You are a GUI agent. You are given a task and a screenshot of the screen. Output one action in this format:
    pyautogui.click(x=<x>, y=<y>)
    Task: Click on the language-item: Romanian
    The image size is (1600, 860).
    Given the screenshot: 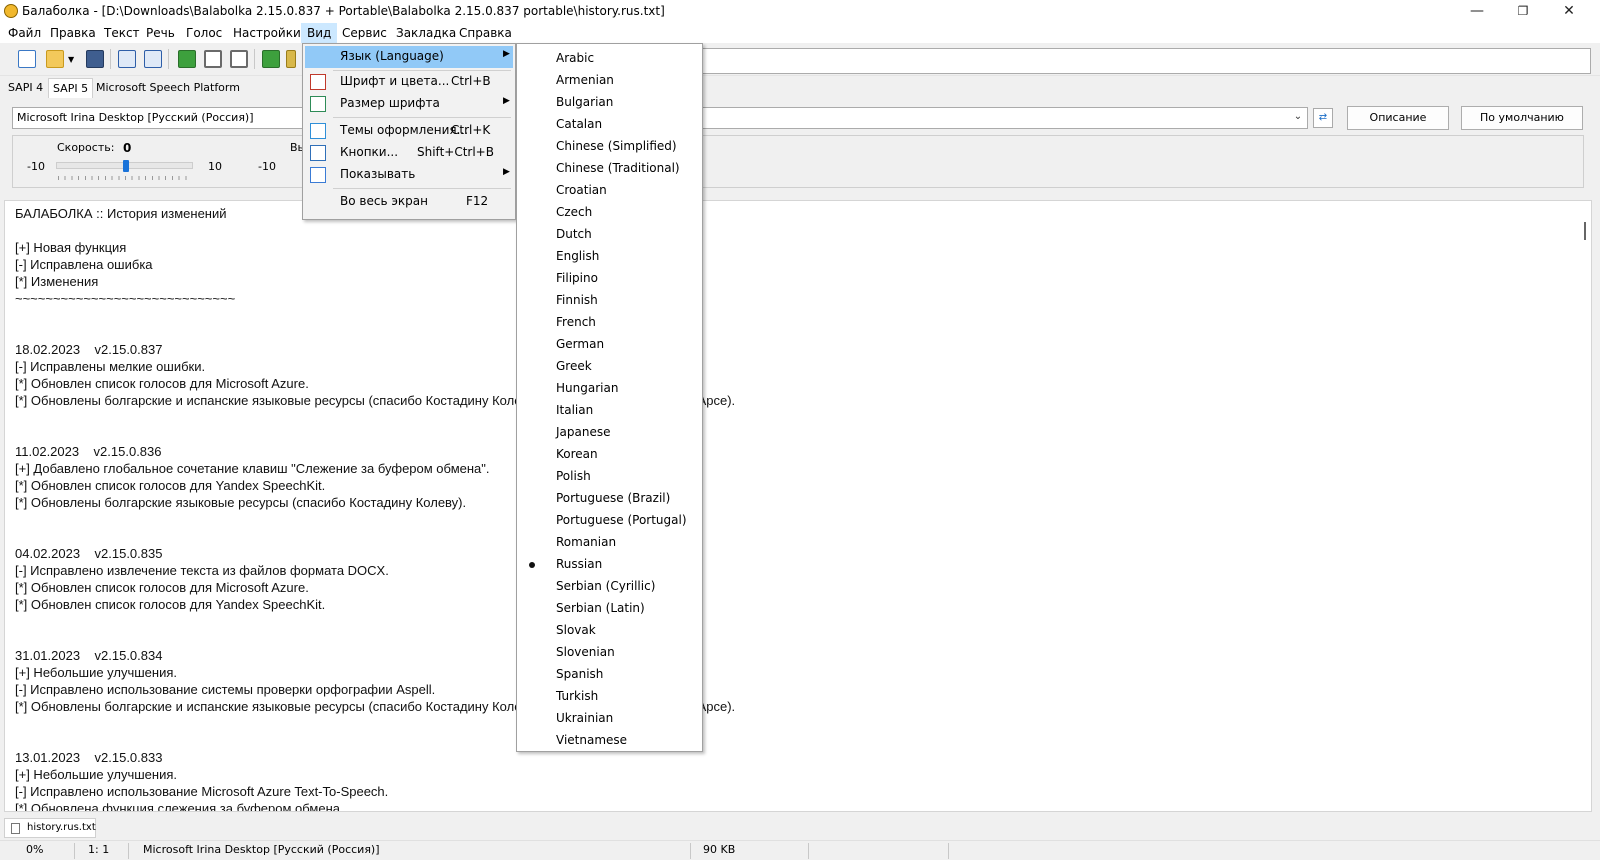 What is the action you would take?
    pyautogui.click(x=609, y=542)
    